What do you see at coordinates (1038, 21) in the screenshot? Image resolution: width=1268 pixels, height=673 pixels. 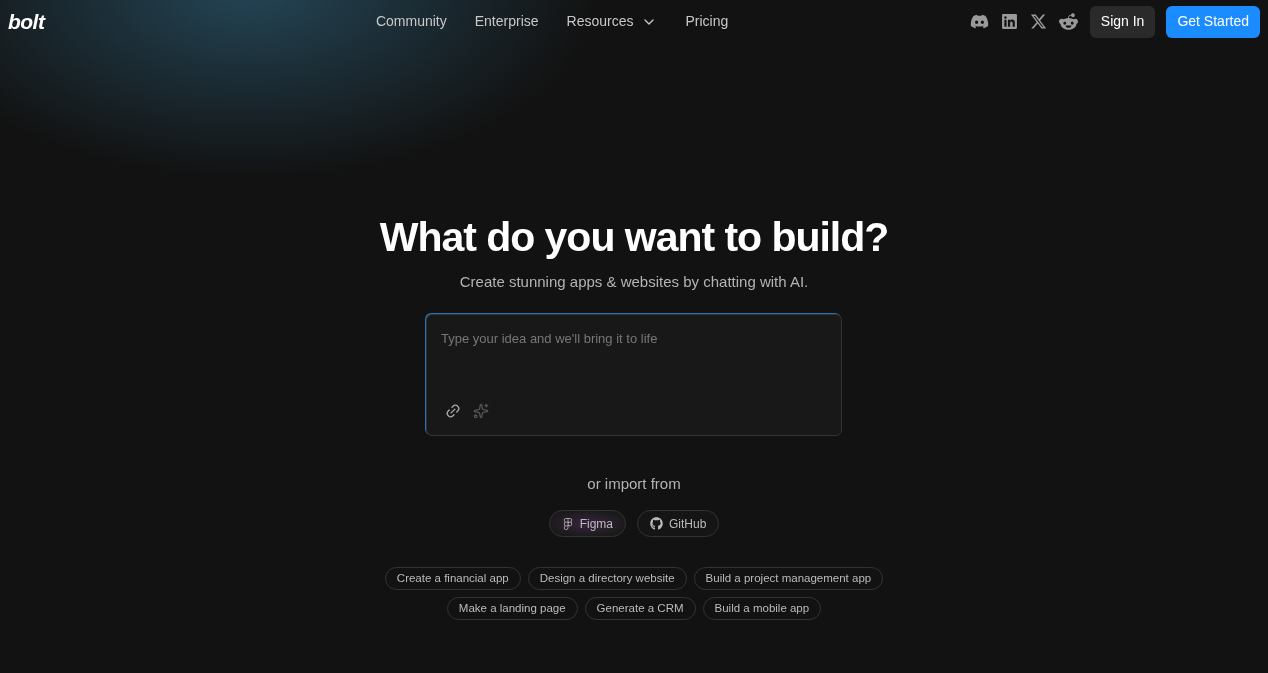 I see `x-icon` at bounding box center [1038, 21].